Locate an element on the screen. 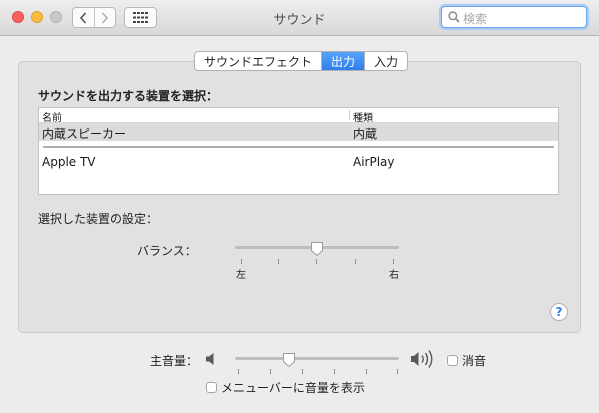 This screenshot has height=413, width=599. table-row: Apple TV AirPlay is located at coordinates (298, 162).